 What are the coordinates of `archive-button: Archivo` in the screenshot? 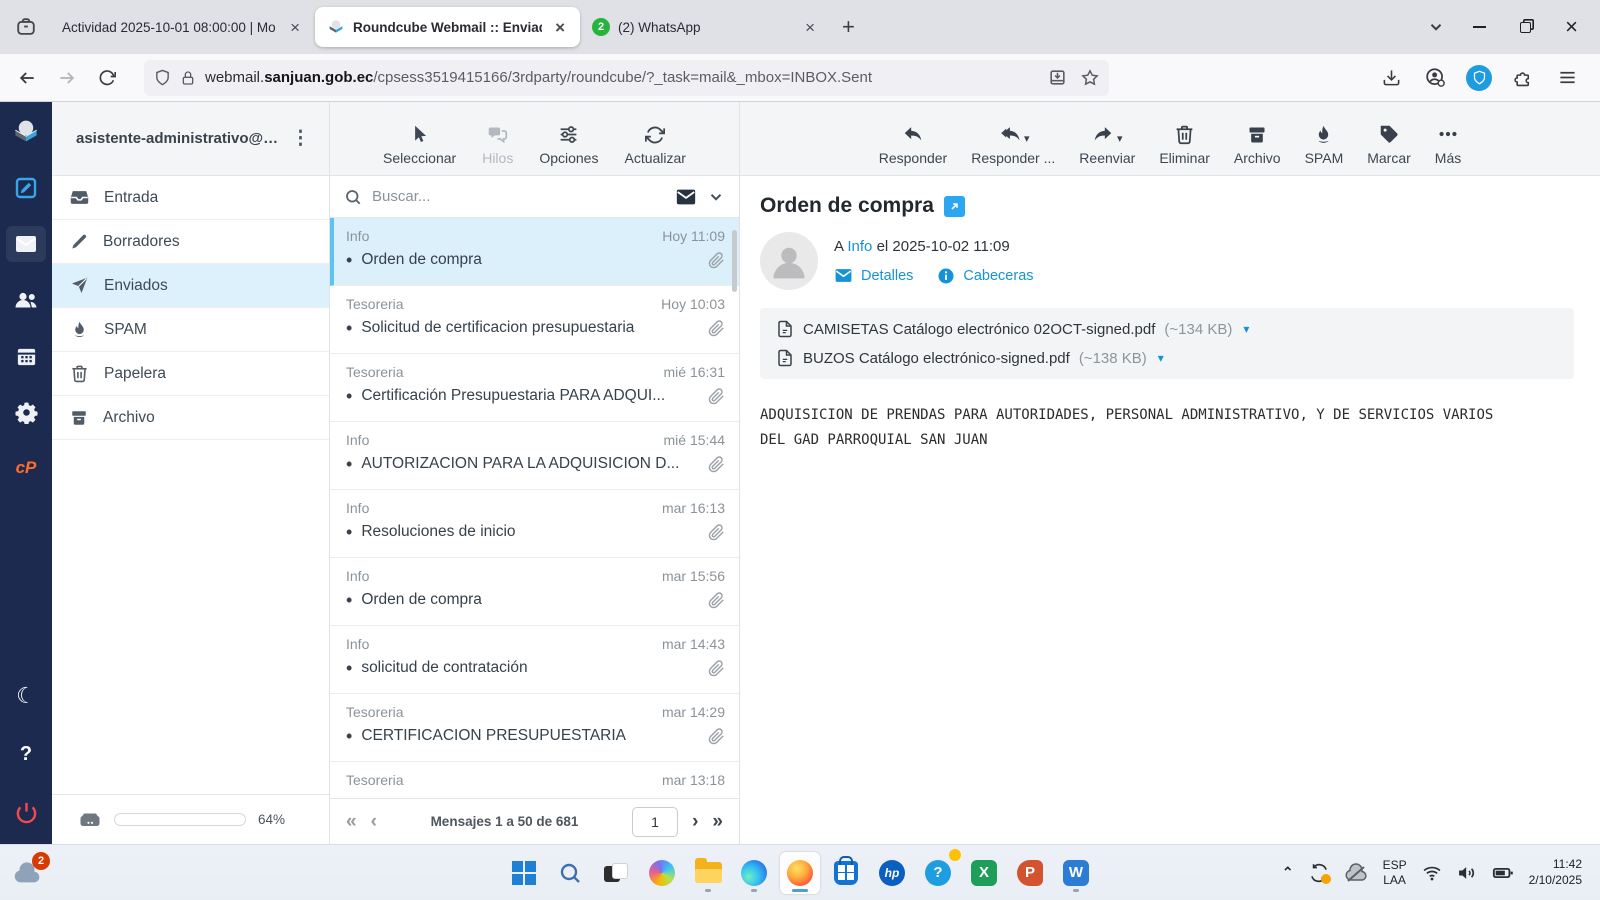 It's located at (1257, 145).